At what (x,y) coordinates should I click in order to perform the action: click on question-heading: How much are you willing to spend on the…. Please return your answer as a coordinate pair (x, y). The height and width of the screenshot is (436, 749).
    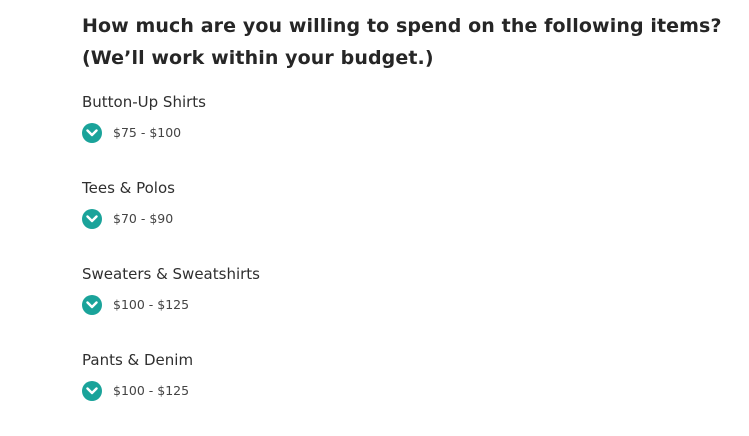
    Looking at the image, I should click on (402, 42).